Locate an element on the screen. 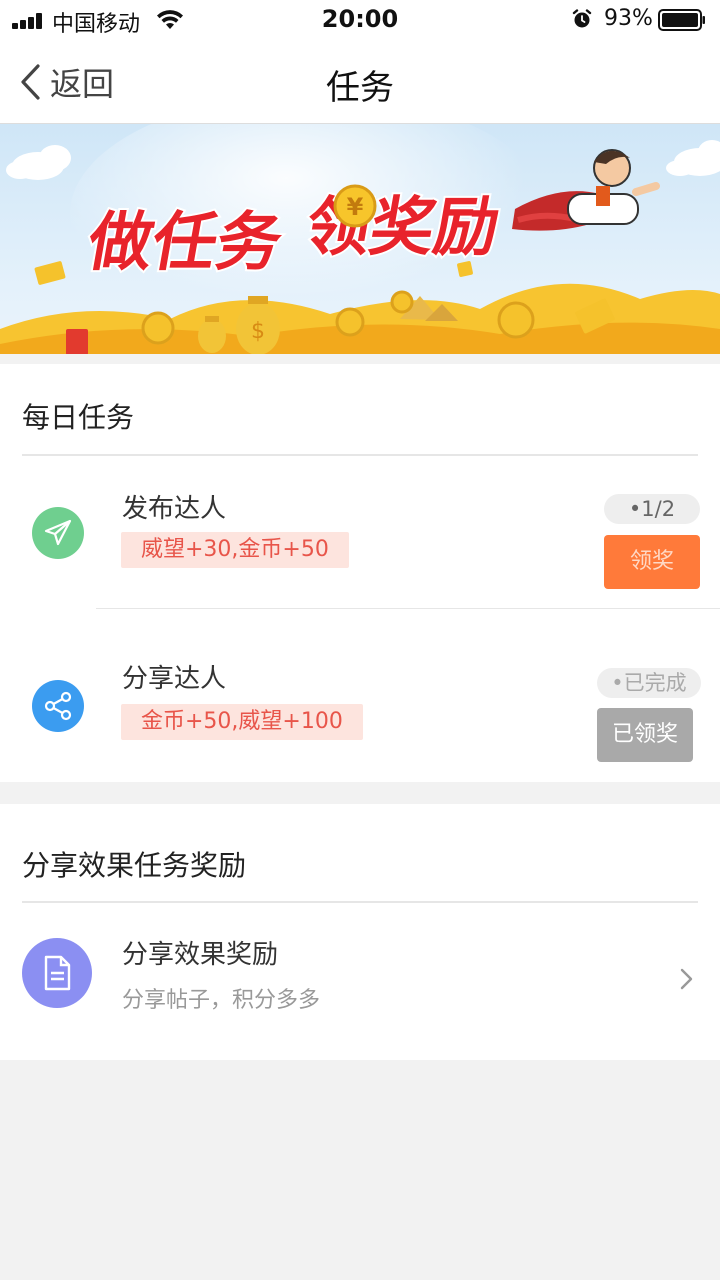 The width and height of the screenshot is (720, 1280). reward-tag: 金币+50,威望+100 is located at coordinates (242, 722).